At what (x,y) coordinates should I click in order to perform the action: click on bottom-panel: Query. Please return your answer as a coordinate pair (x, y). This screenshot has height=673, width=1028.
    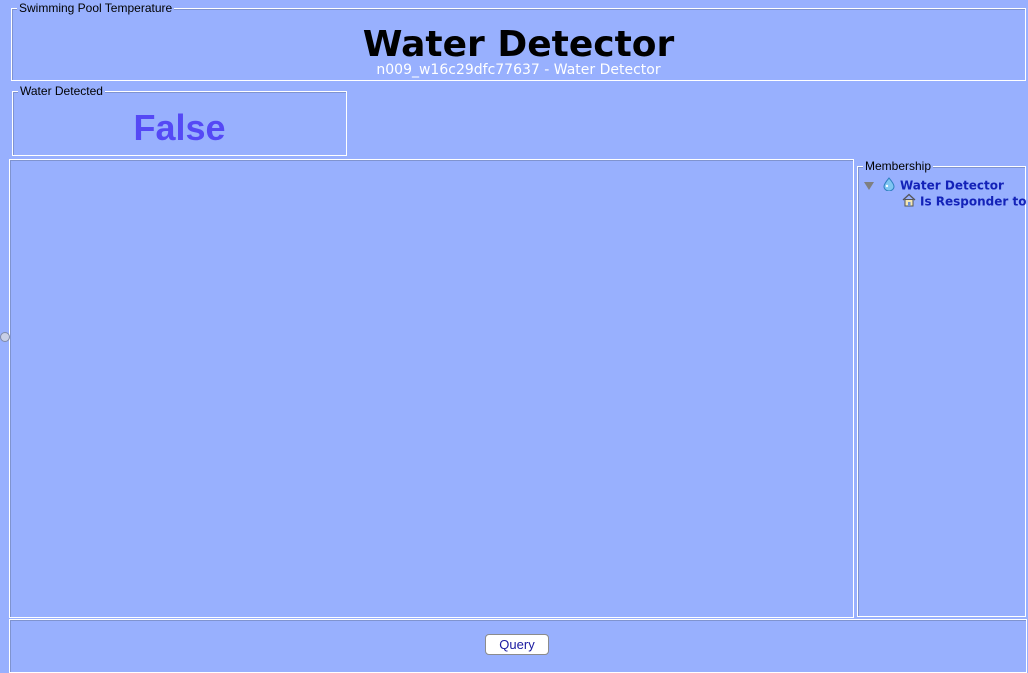
    Looking at the image, I should click on (518, 646).